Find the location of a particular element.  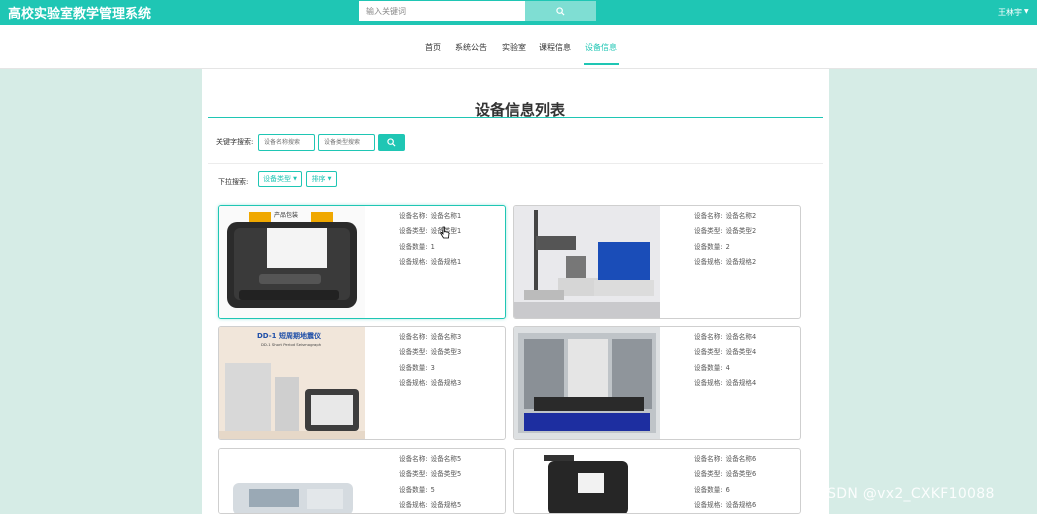

type-value: 设备类型2 is located at coordinates (741, 231).